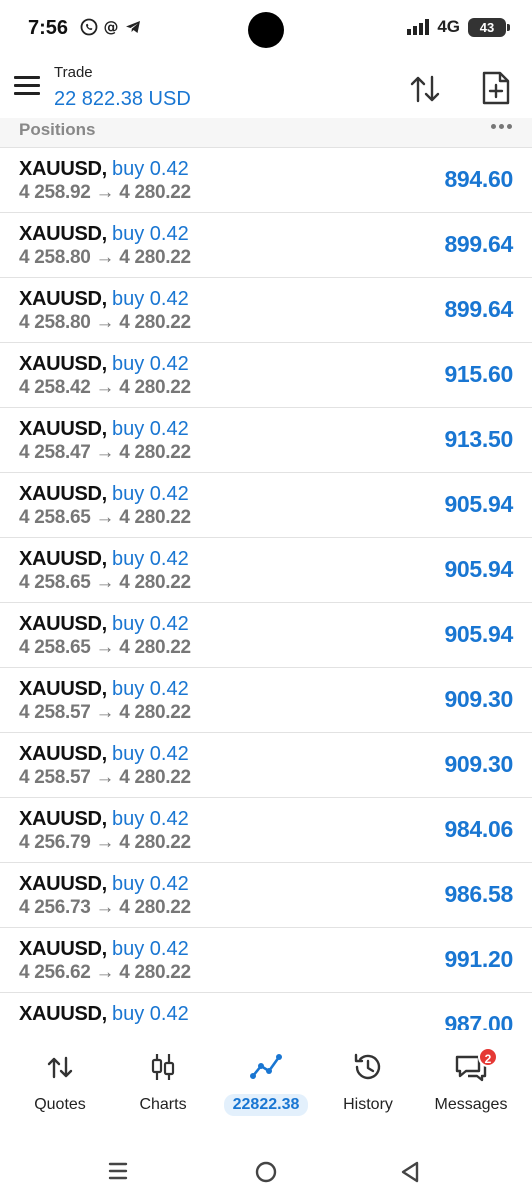 Image resolution: width=532 pixels, height=1200 pixels. What do you see at coordinates (489, 27) in the screenshot?
I see `battery-icon: 43` at bounding box center [489, 27].